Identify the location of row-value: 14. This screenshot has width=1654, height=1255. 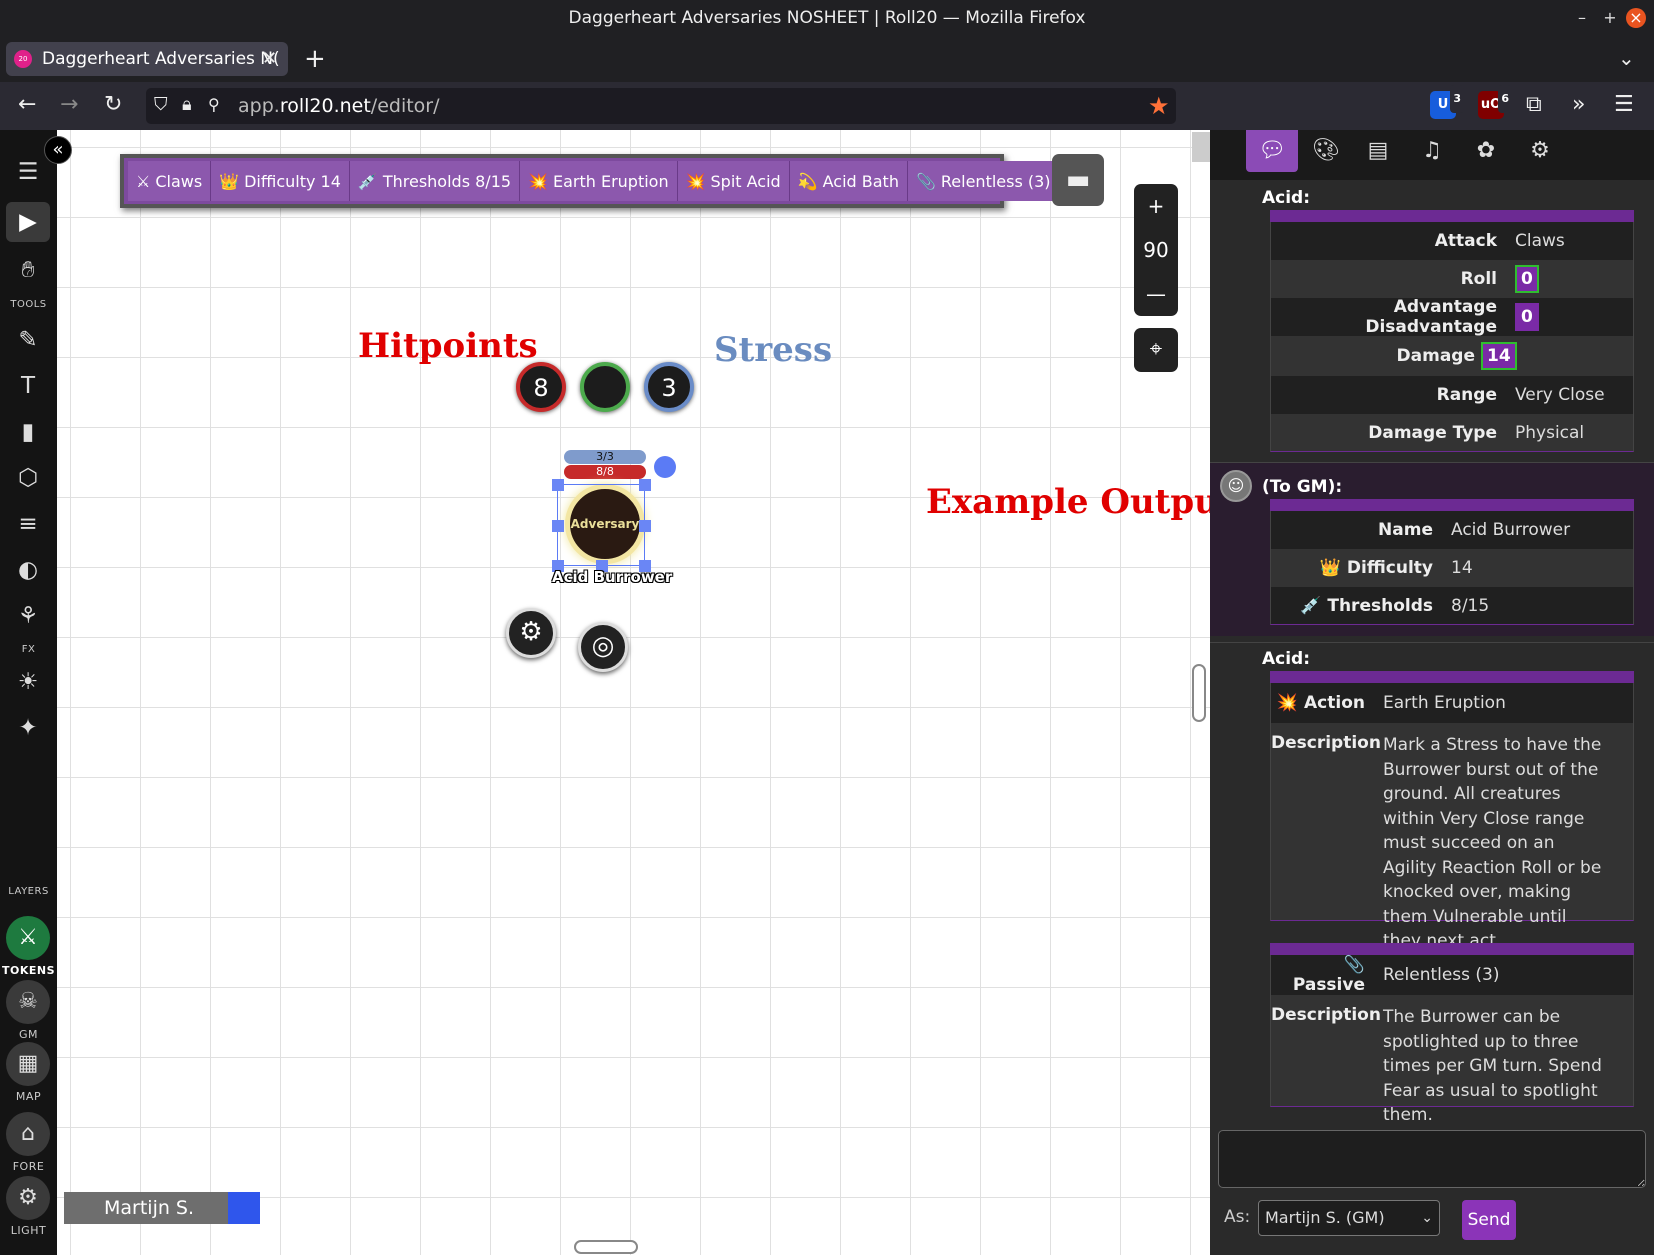
(1462, 568).